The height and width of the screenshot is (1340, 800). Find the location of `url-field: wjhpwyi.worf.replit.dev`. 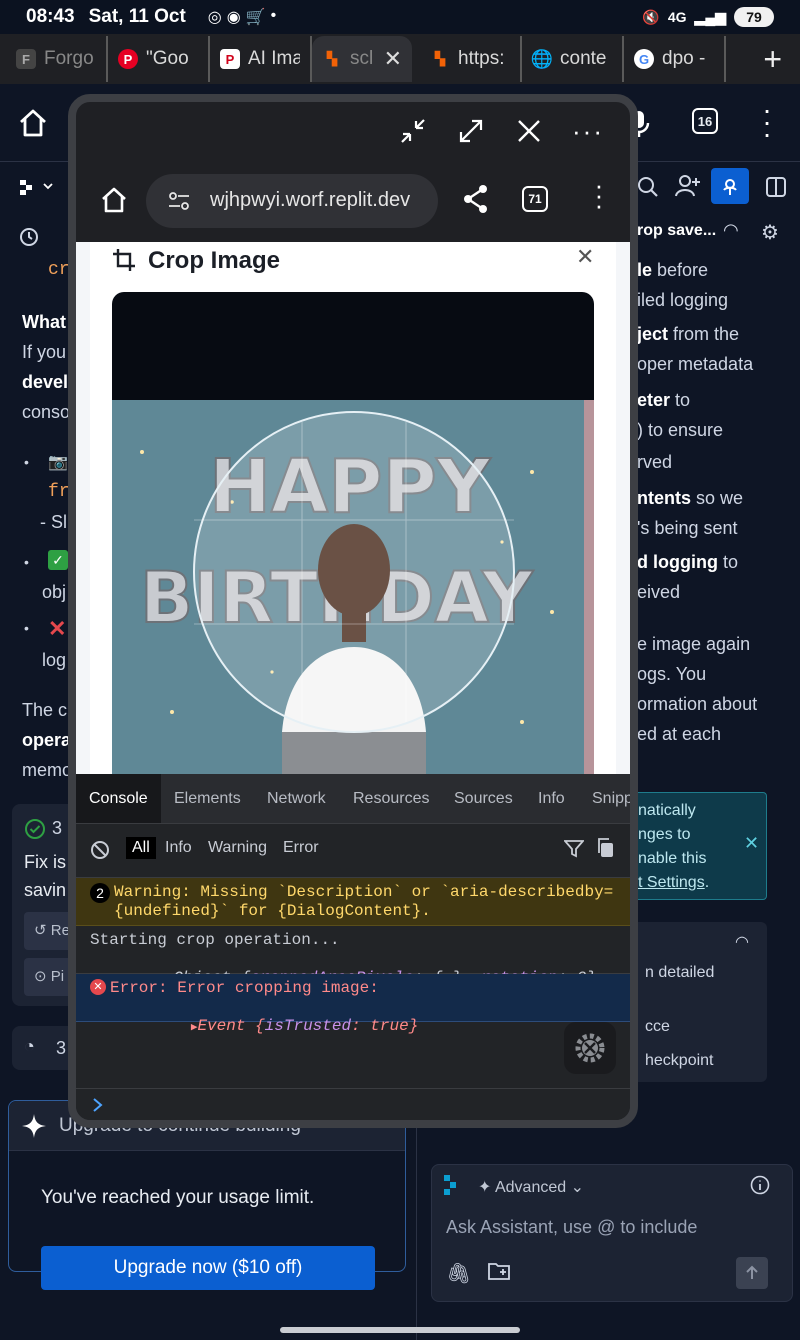

url-field: wjhpwyi.worf.replit.dev is located at coordinates (292, 201).